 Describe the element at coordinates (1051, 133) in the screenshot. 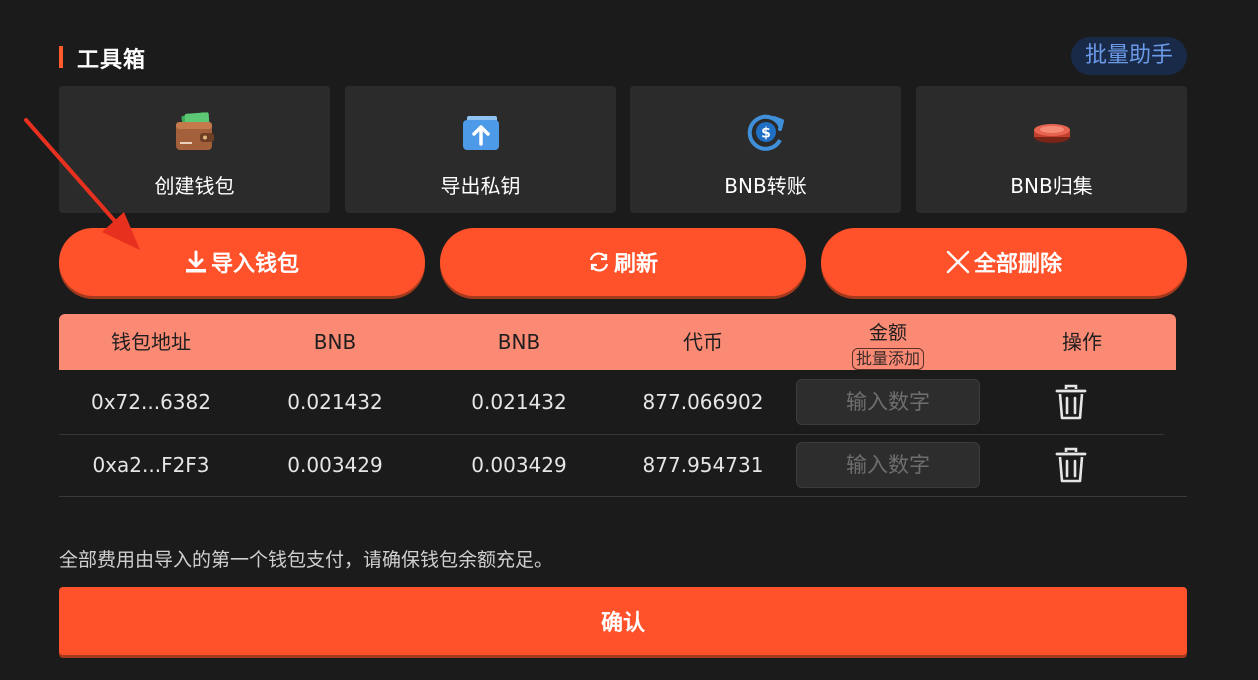

I see `coin-stack-icon` at that location.